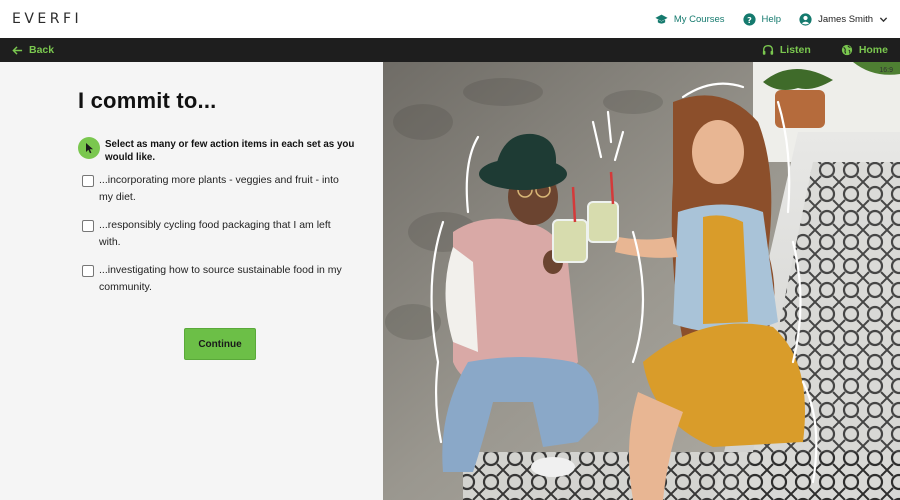  I want to click on top-header: EVERFI My Courses ? Help James Smith, so click(450, 19).